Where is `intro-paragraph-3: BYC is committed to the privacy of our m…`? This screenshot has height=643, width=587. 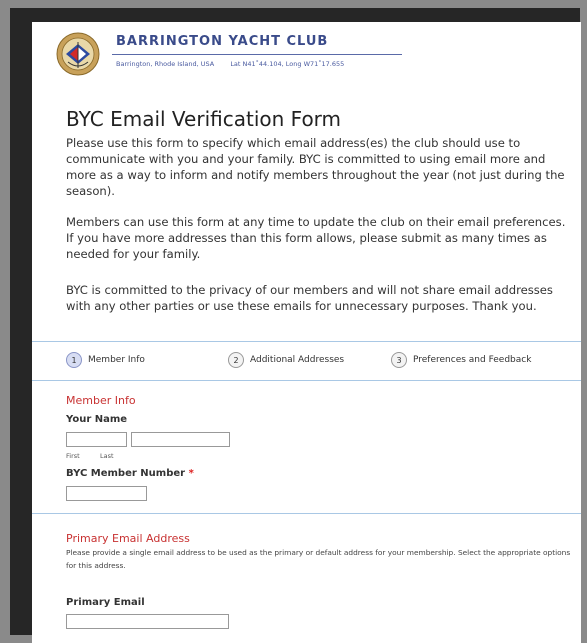
intro-paragraph-3: BYC is committed to the privacy of our m… is located at coordinates (309, 298).